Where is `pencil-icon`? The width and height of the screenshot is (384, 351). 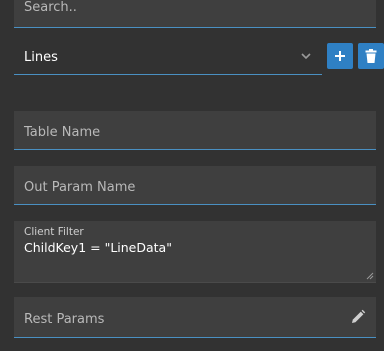
pencil-icon is located at coordinates (358, 317).